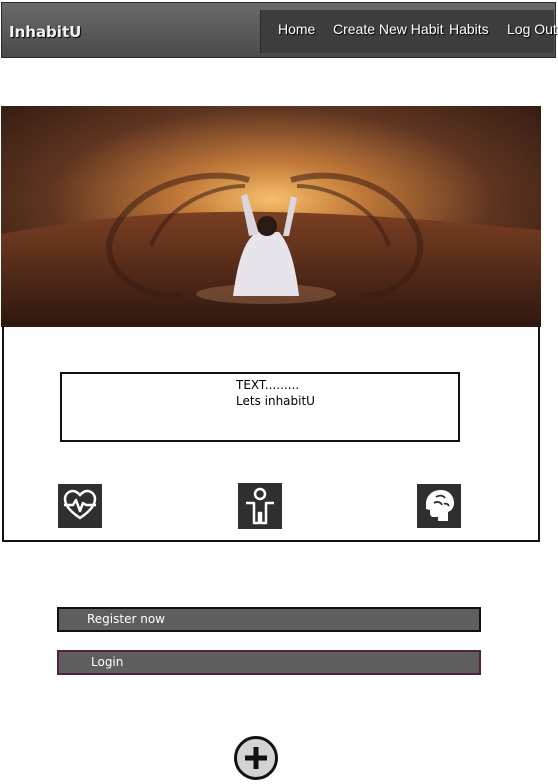 This screenshot has width=558, height=784. Describe the element at coordinates (80, 506) in the screenshot. I see `heartbeat-icon` at that location.